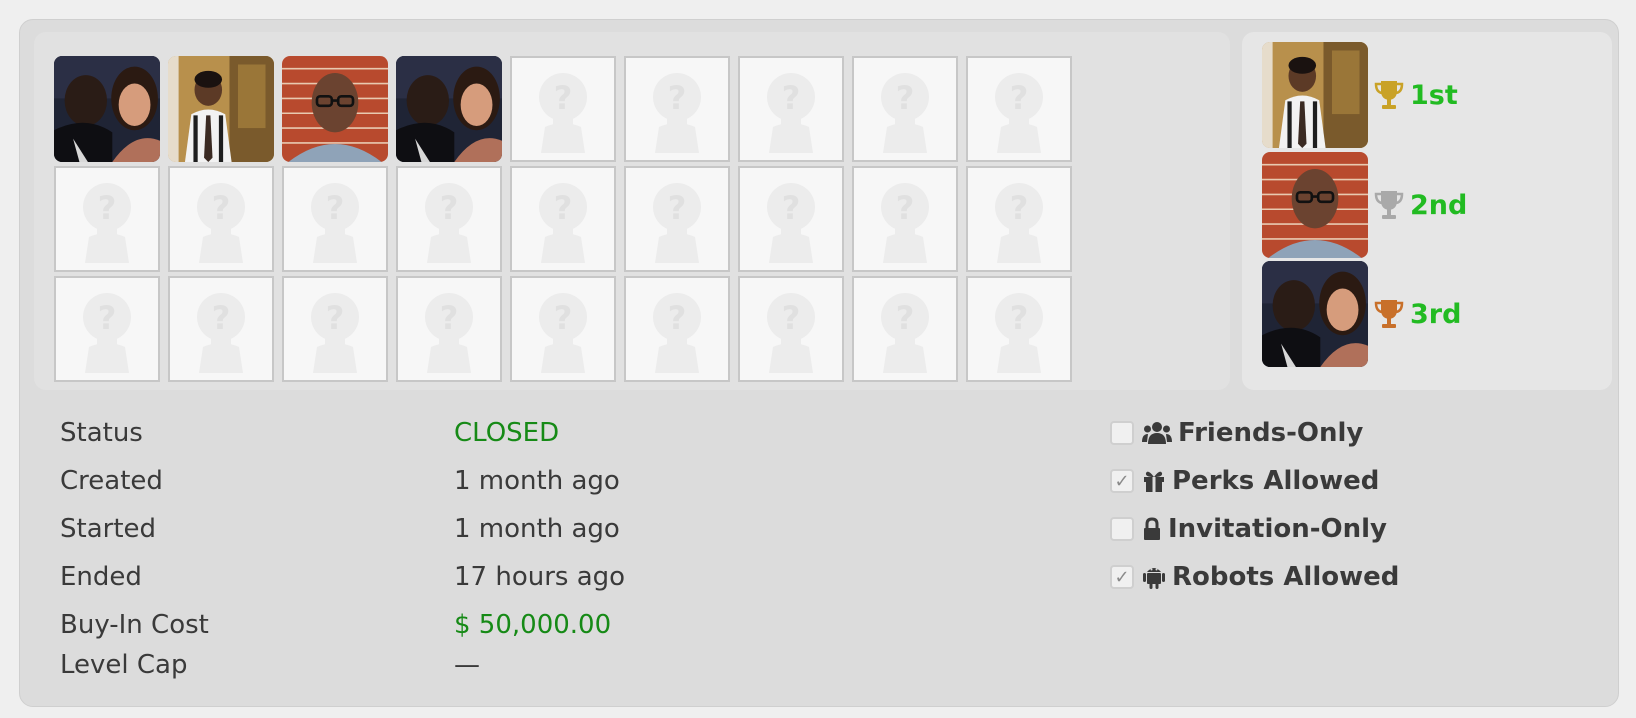 Image resolution: width=1636 pixels, height=718 pixels. What do you see at coordinates (1434, 95) in the screenshot?
I see `winner-place: 1st` at bounding box center [1434, 95].